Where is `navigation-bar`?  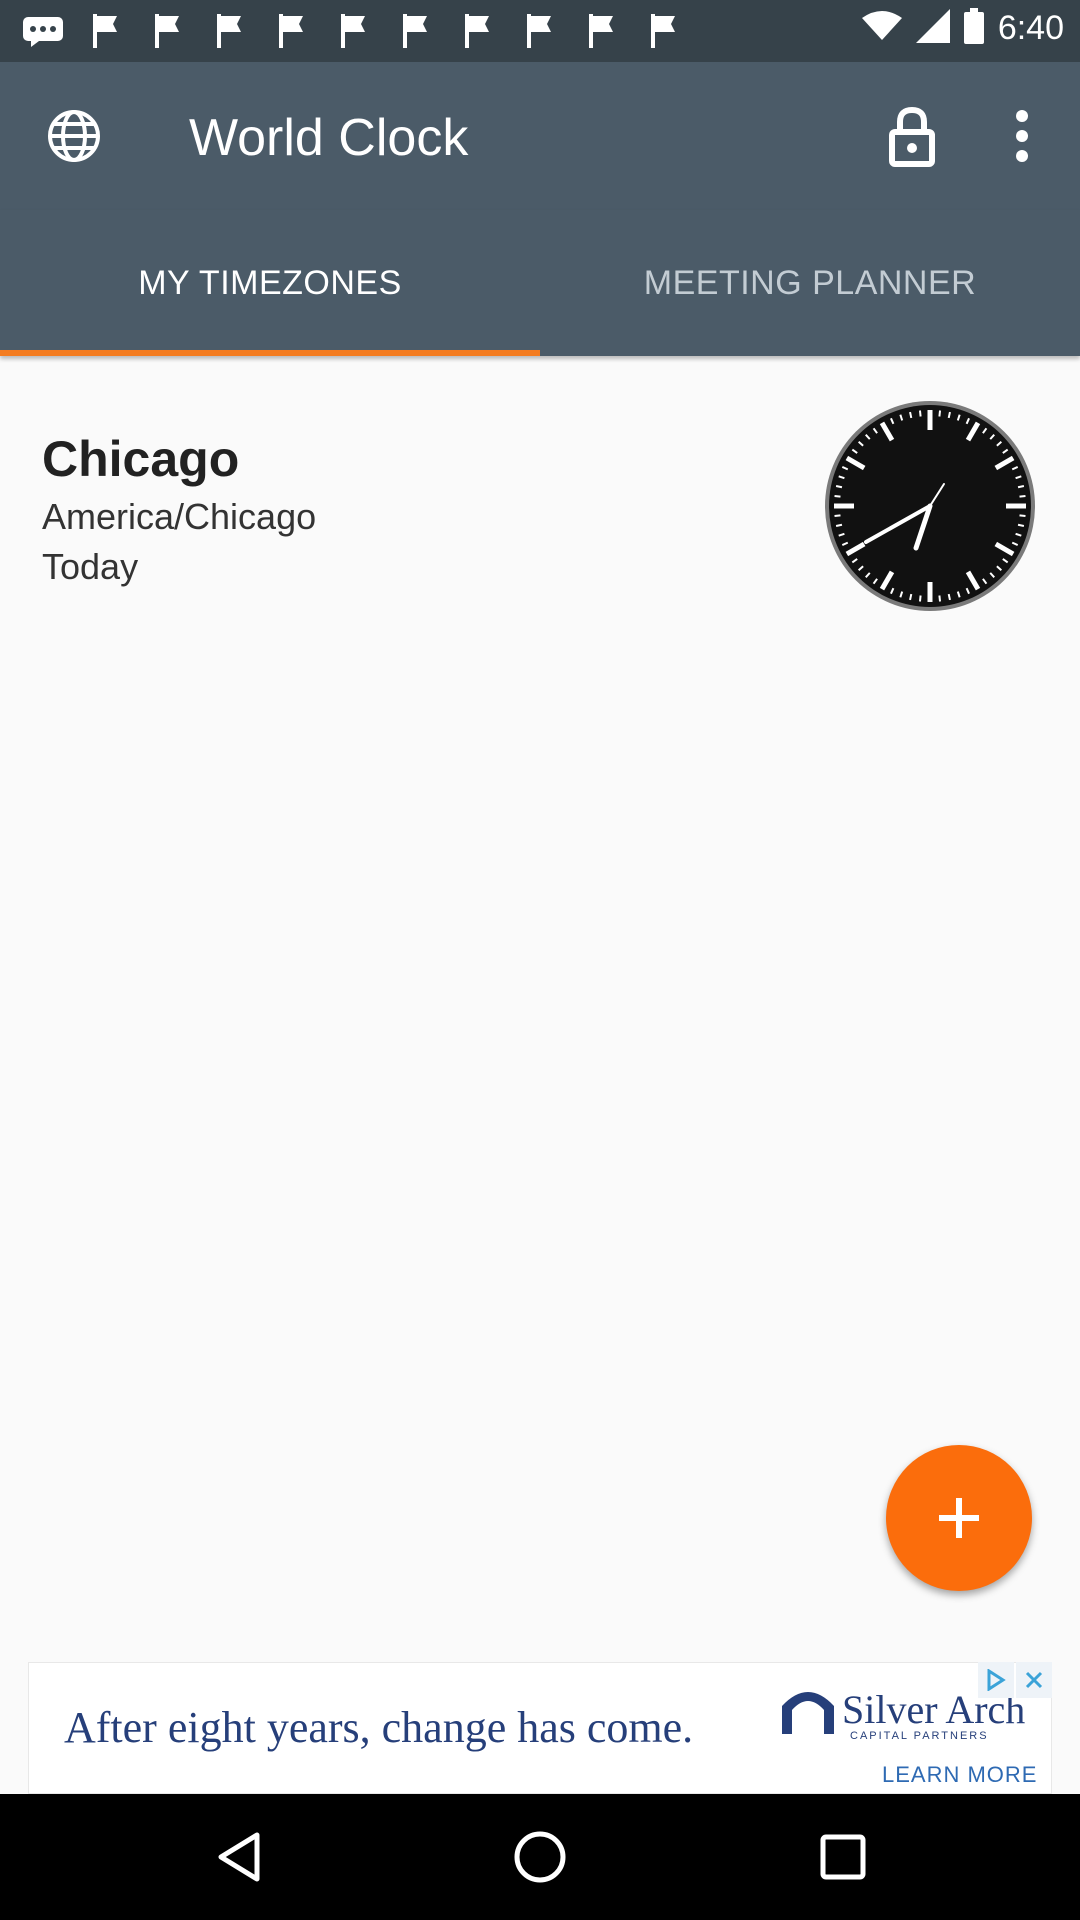
navigation-bar is located at coordinates (540, 1857).